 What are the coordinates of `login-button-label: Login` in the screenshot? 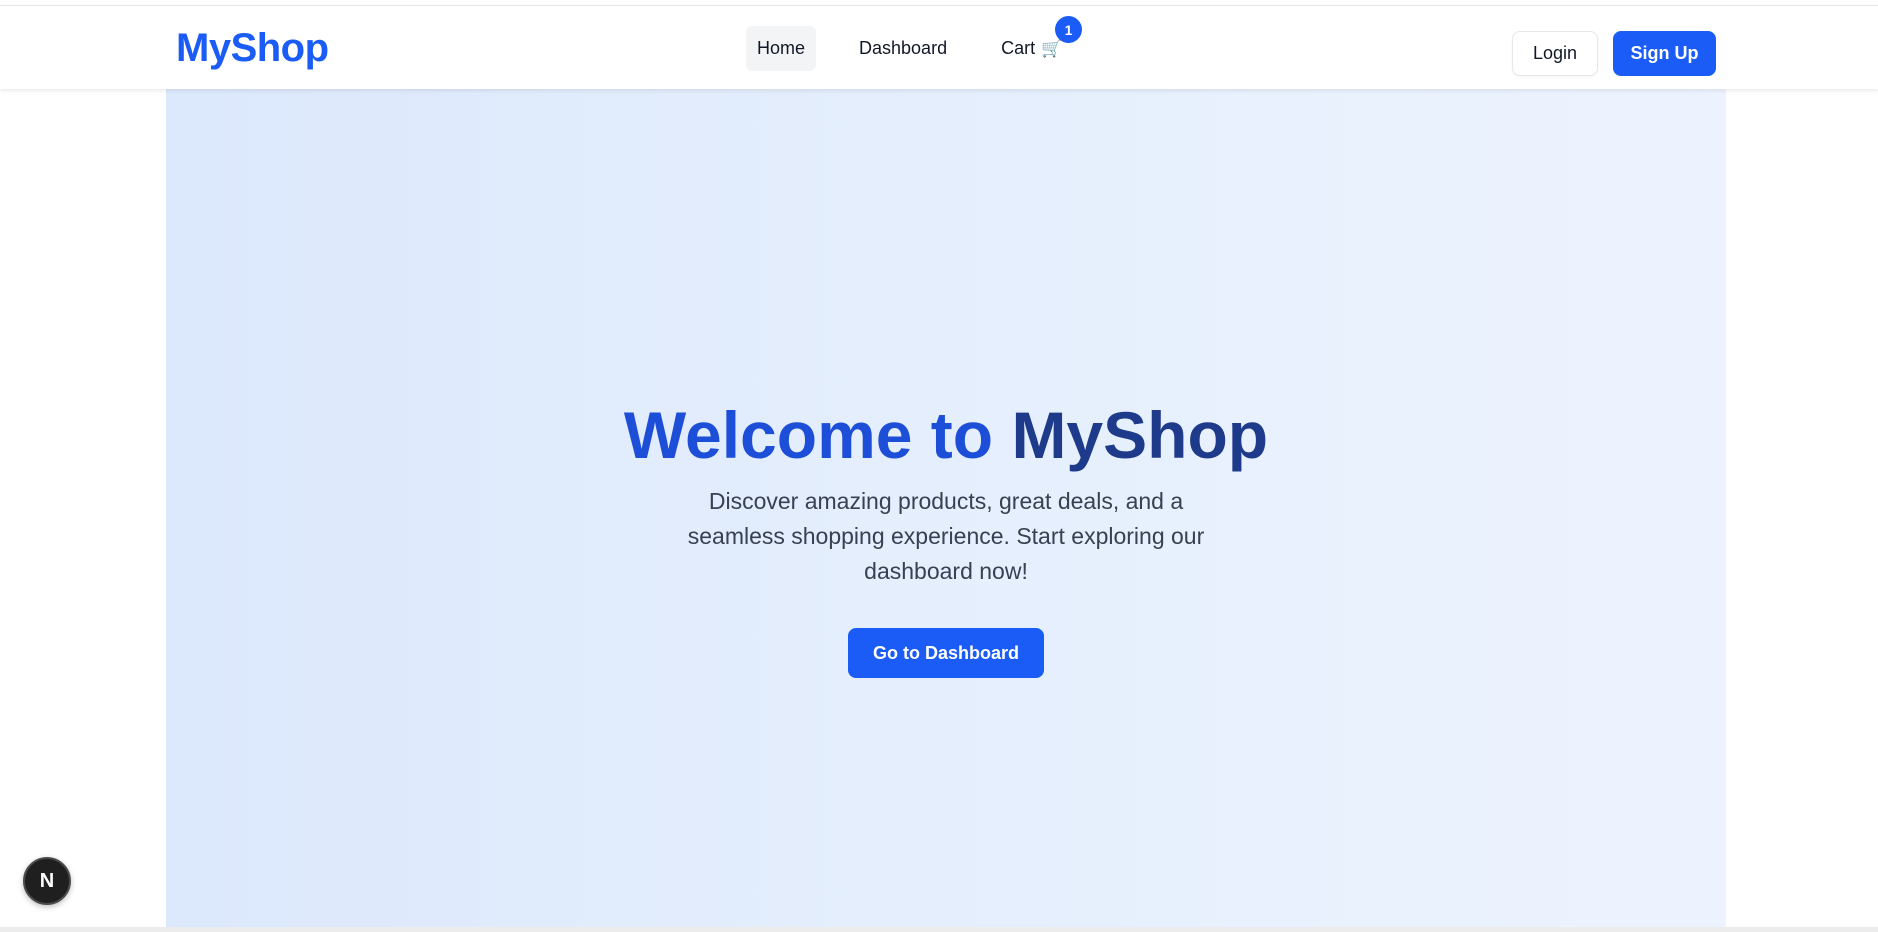 It's located at (1555, 53).